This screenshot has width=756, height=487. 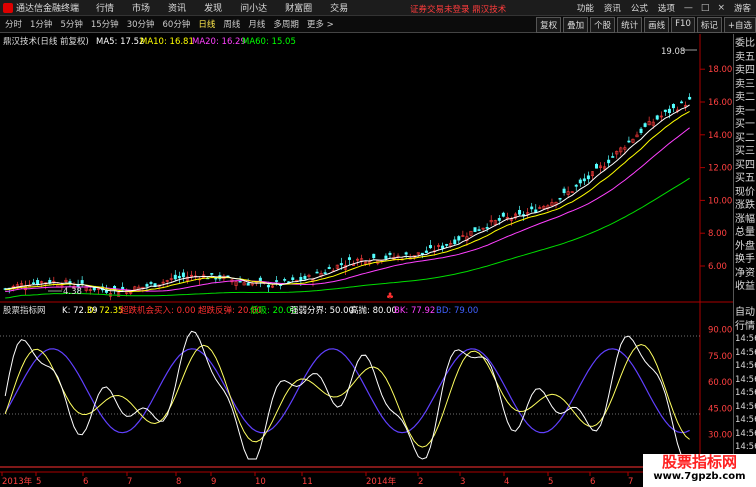 I want to click on quote-field-label: 净资, so click(x=745, y=273).